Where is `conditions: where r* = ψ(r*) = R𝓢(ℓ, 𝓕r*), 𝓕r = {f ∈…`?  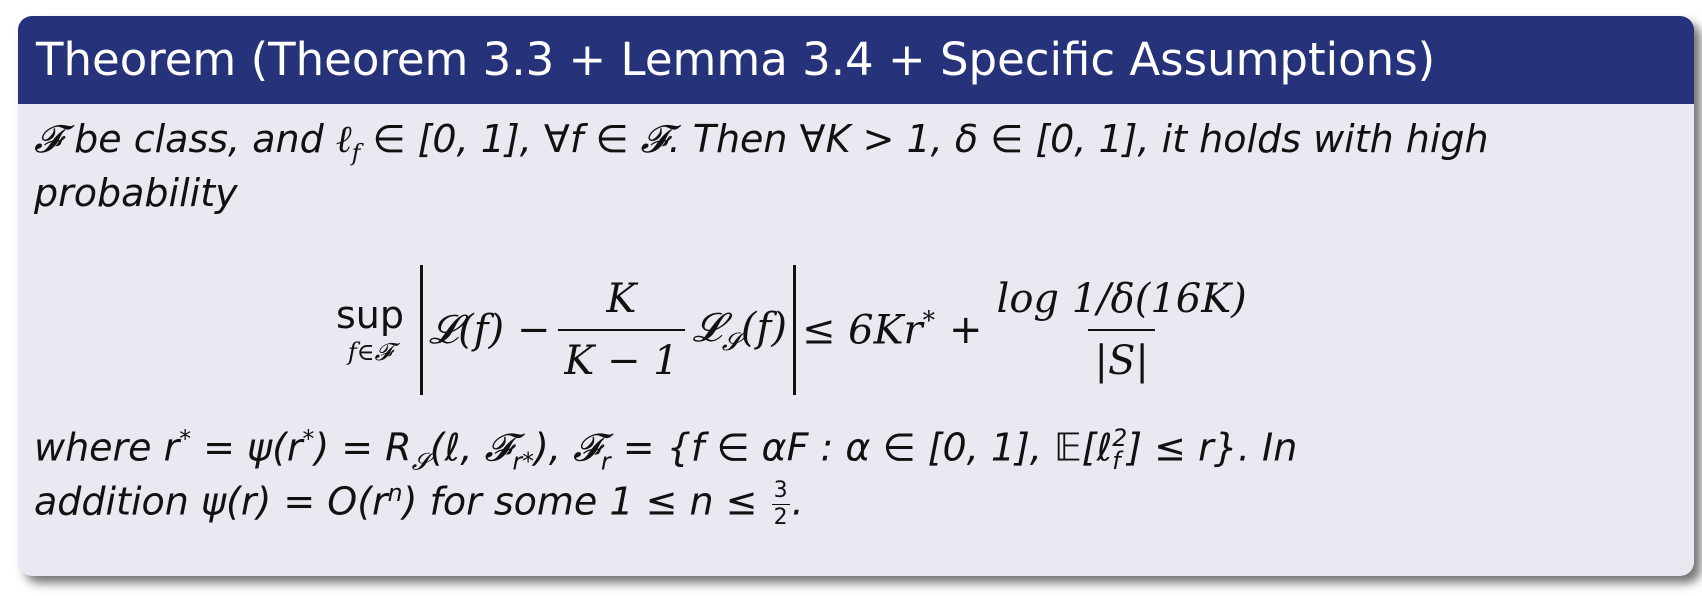 conditions: where r* = ψ(r*) = R𝓢(ℓ, 𝓕r*), 𝓕r = {f ∈… is located at coordinates (666, 471).